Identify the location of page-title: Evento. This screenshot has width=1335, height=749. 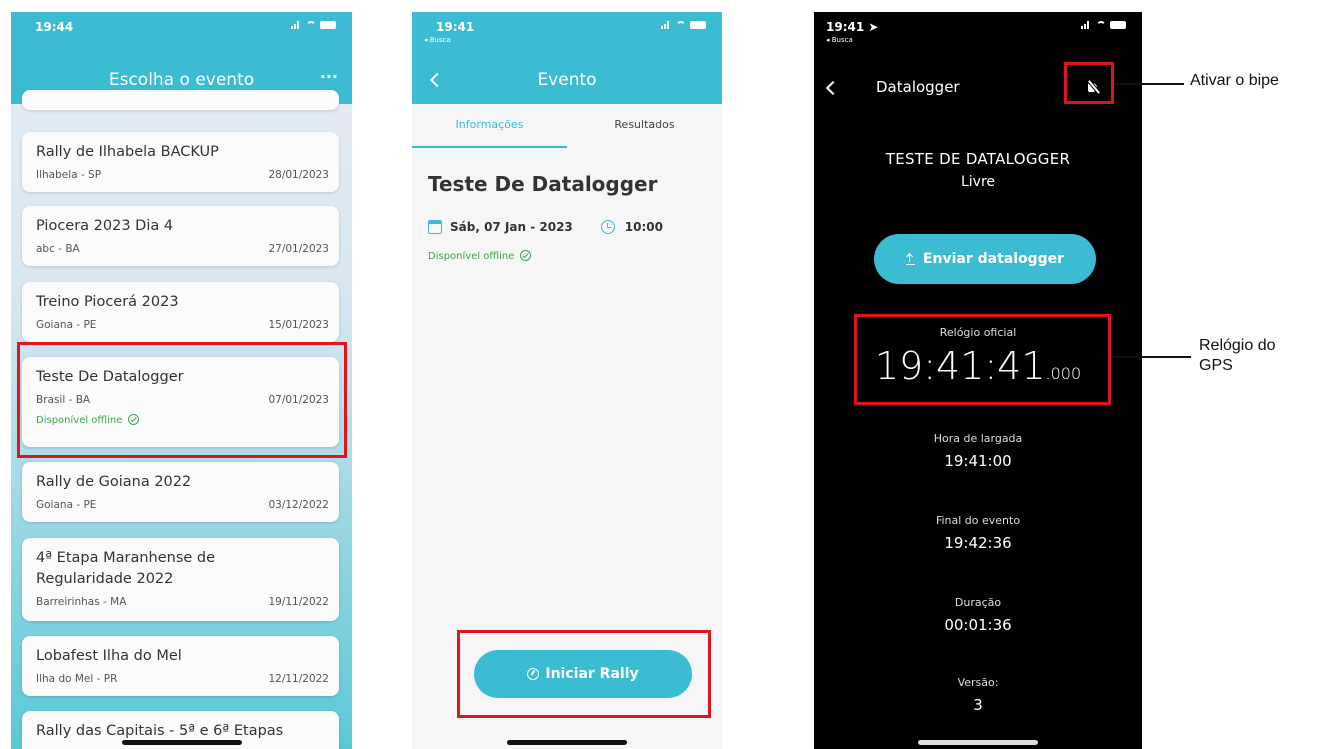
(567, 80).